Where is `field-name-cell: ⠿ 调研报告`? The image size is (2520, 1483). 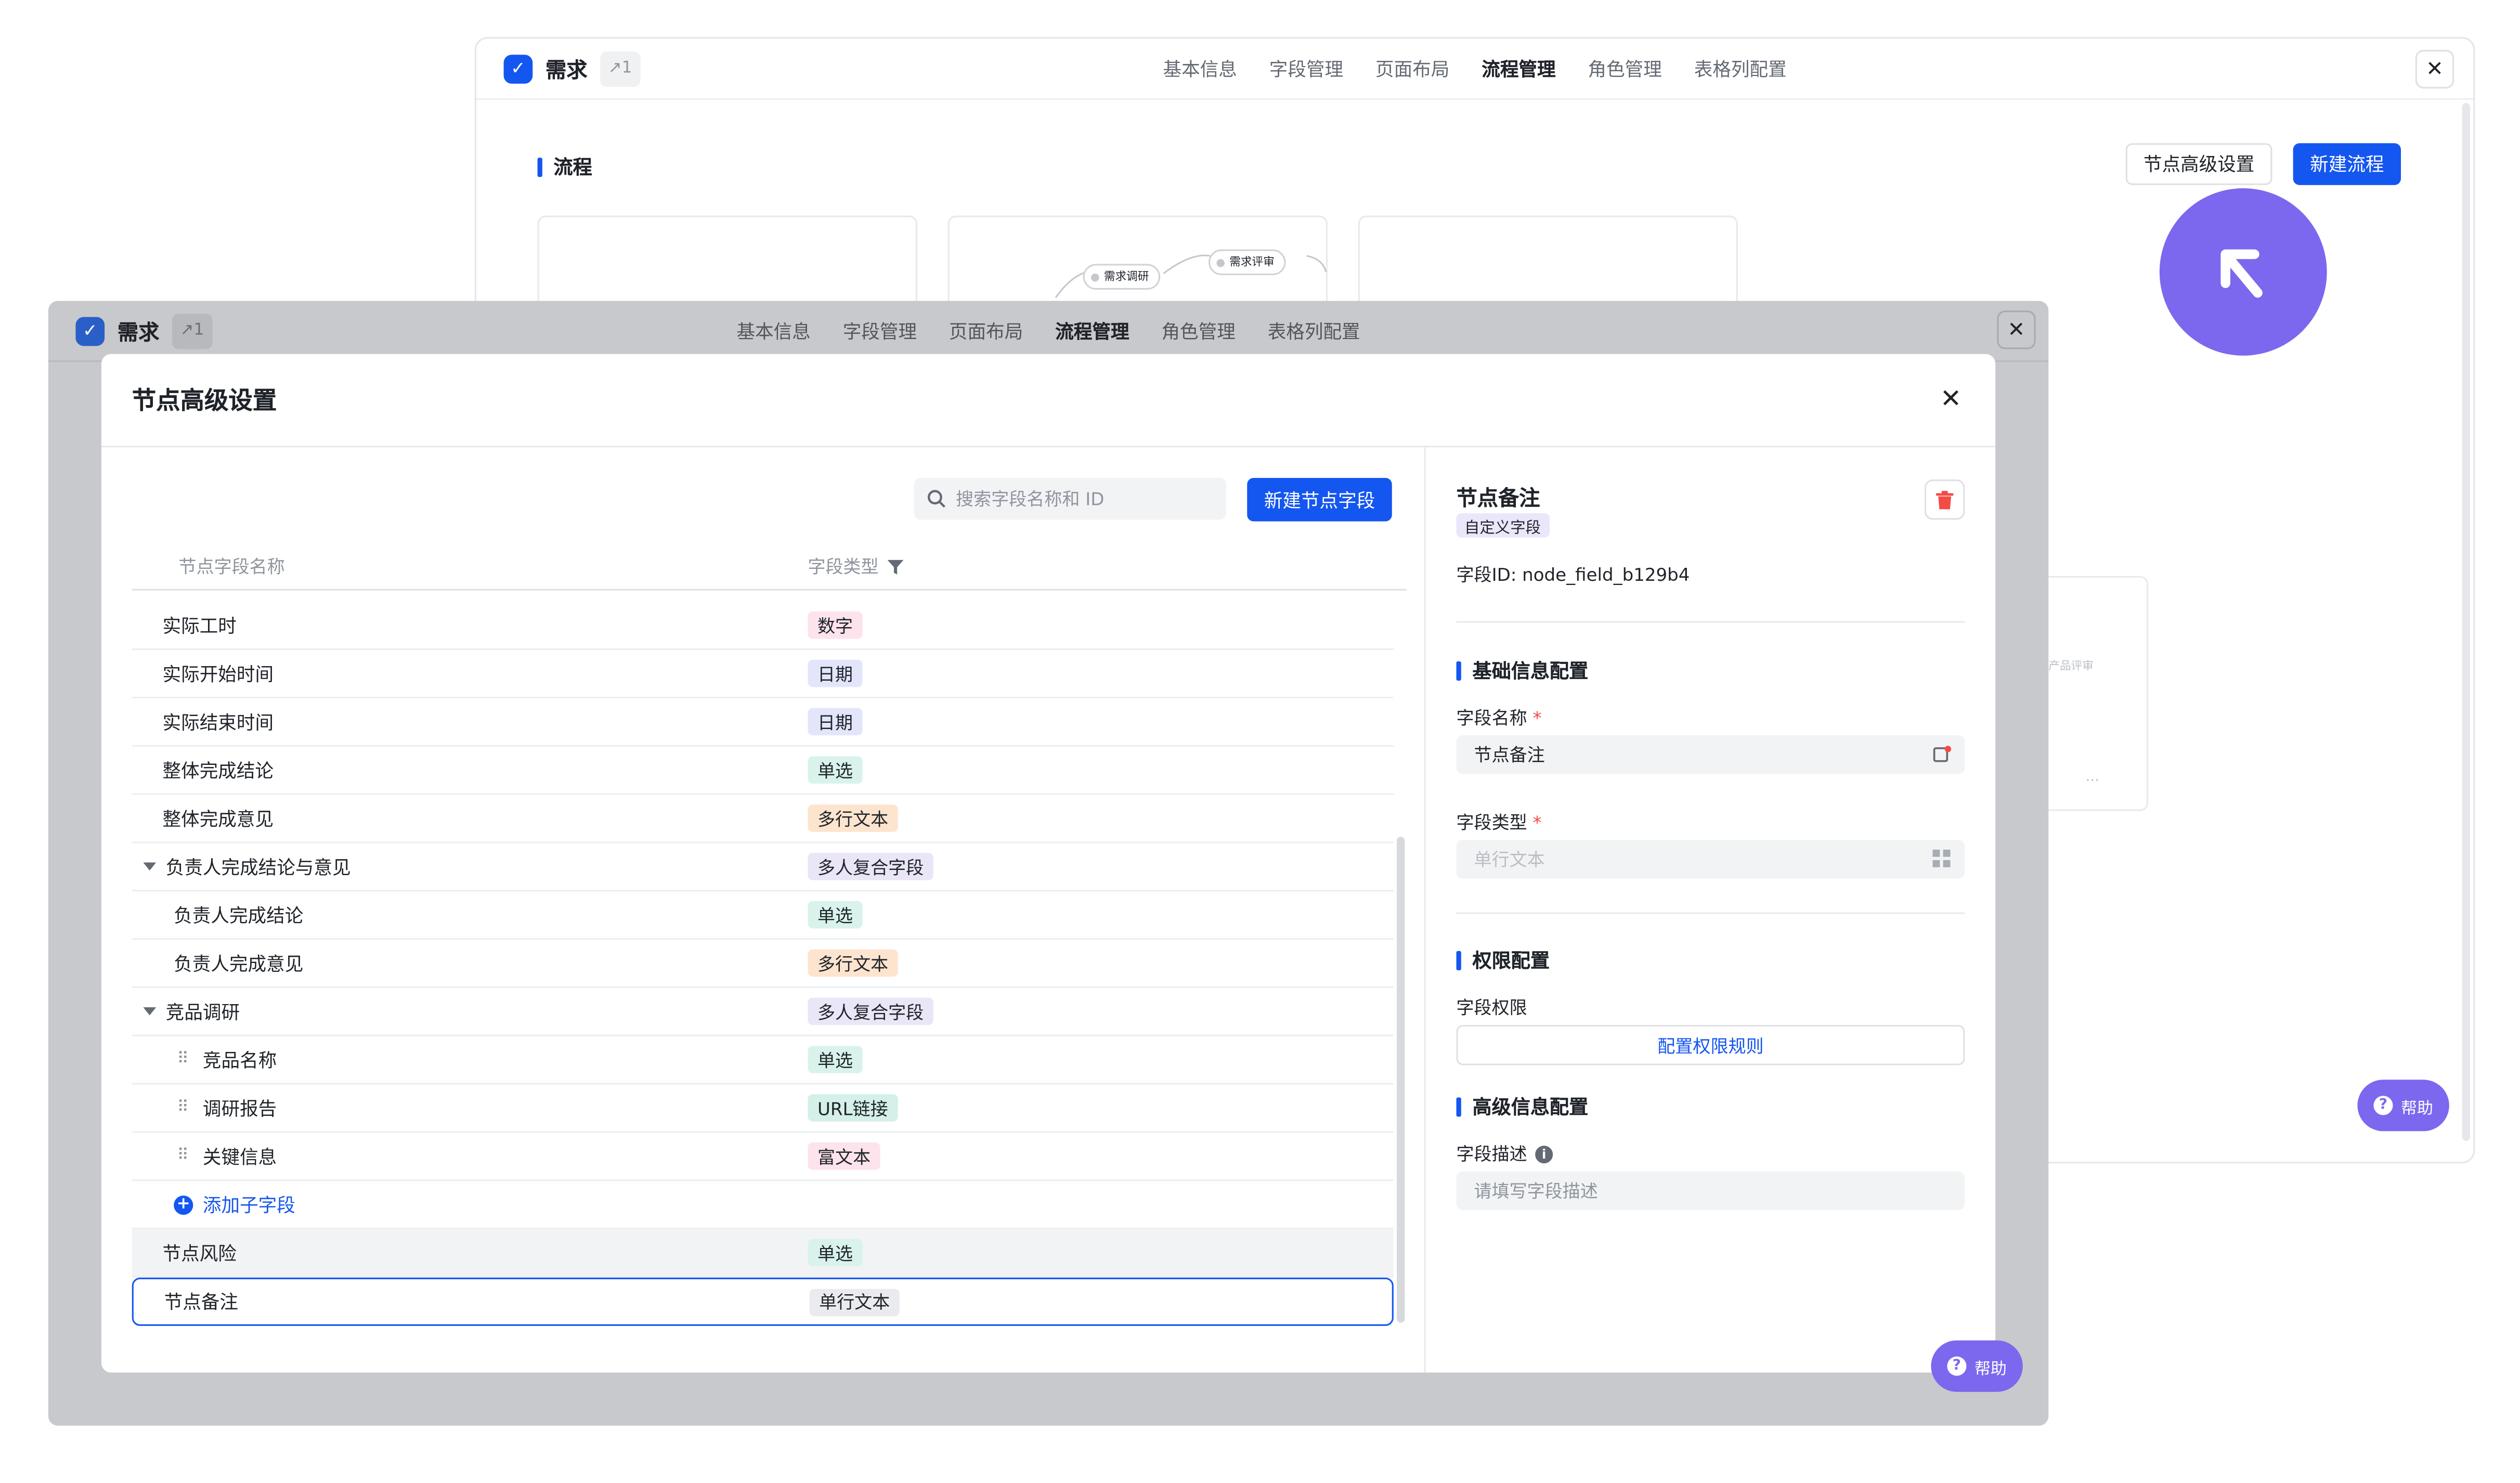 field-name-cell: ⠿ 调研报告 is located at coordinates (227, 1108).